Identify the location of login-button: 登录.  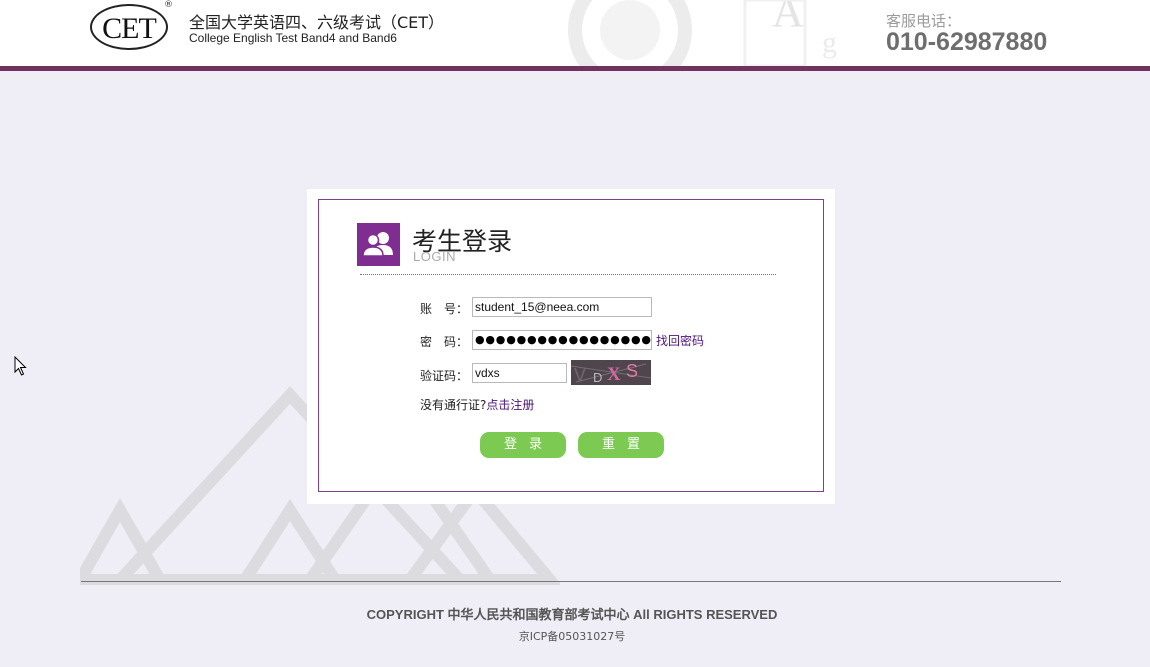
(523, 445).